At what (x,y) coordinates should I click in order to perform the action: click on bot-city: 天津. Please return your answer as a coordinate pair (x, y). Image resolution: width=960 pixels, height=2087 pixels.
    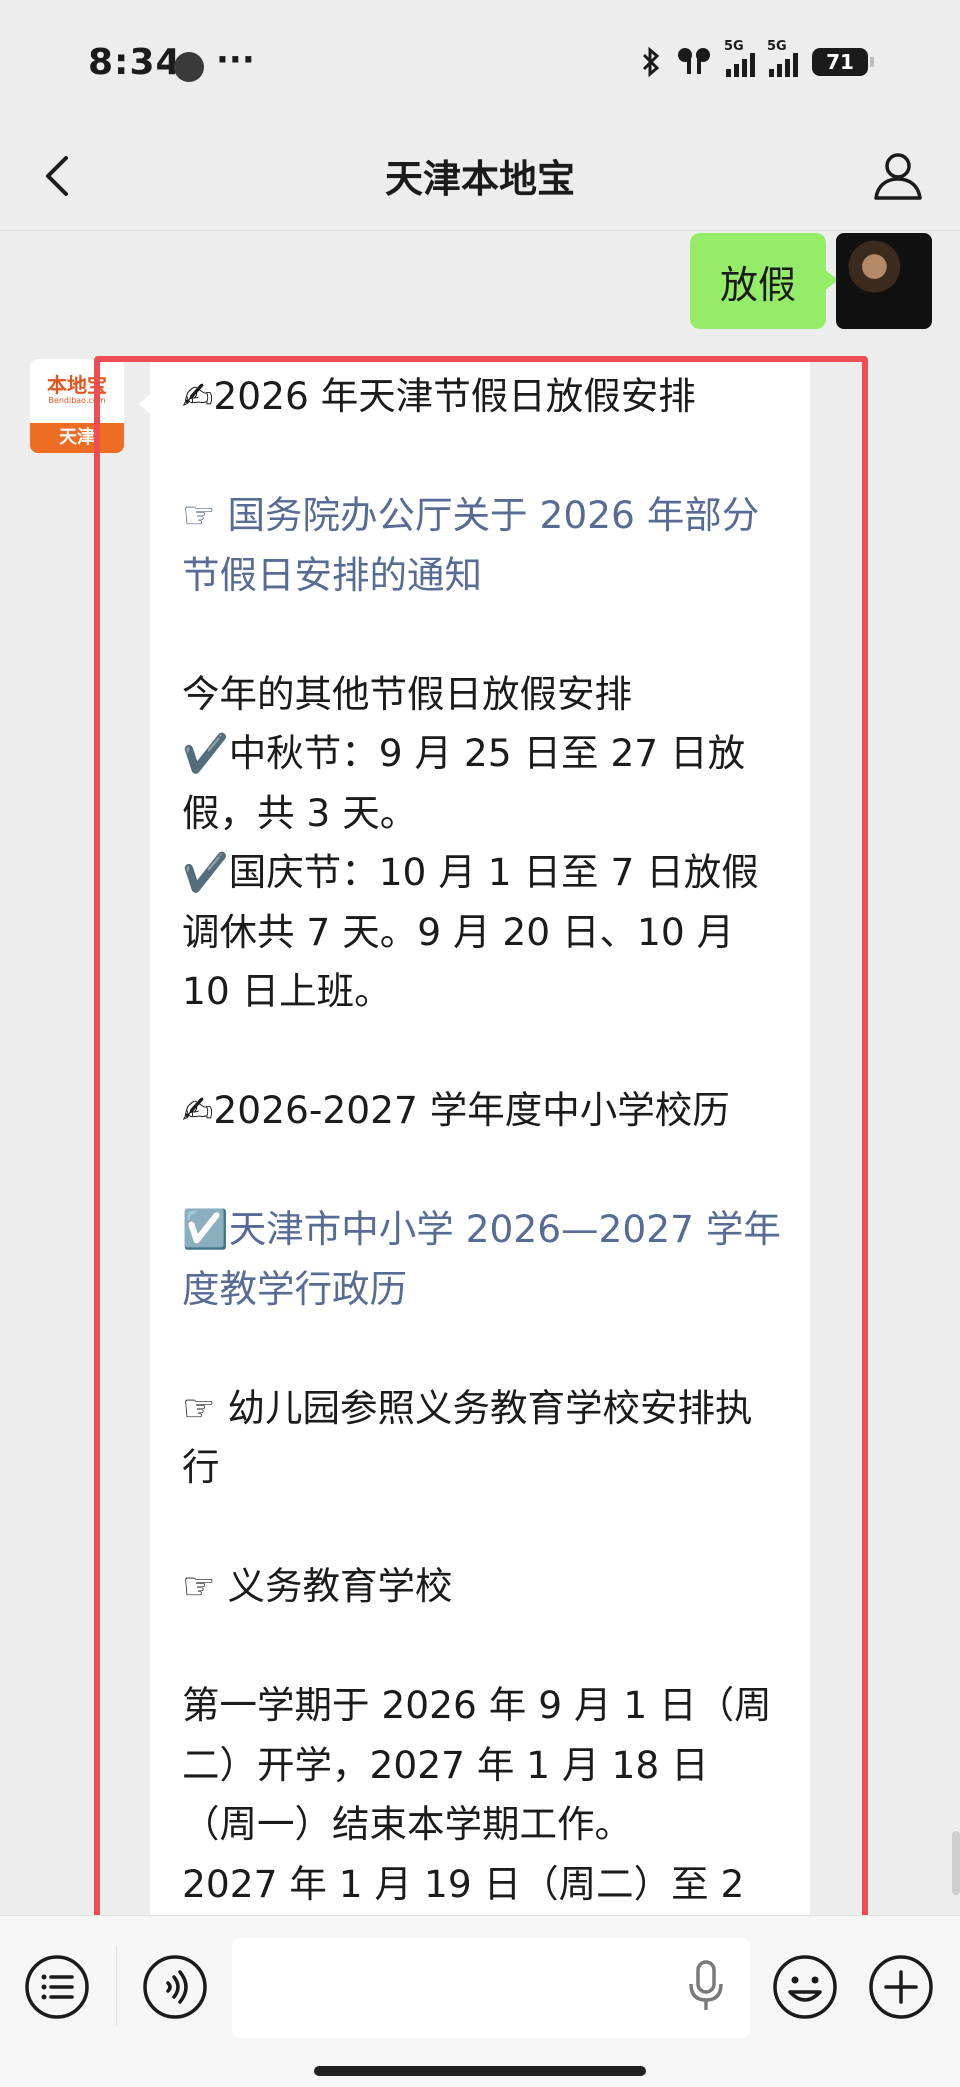
    Looking at the image, I should click on (77, 438).